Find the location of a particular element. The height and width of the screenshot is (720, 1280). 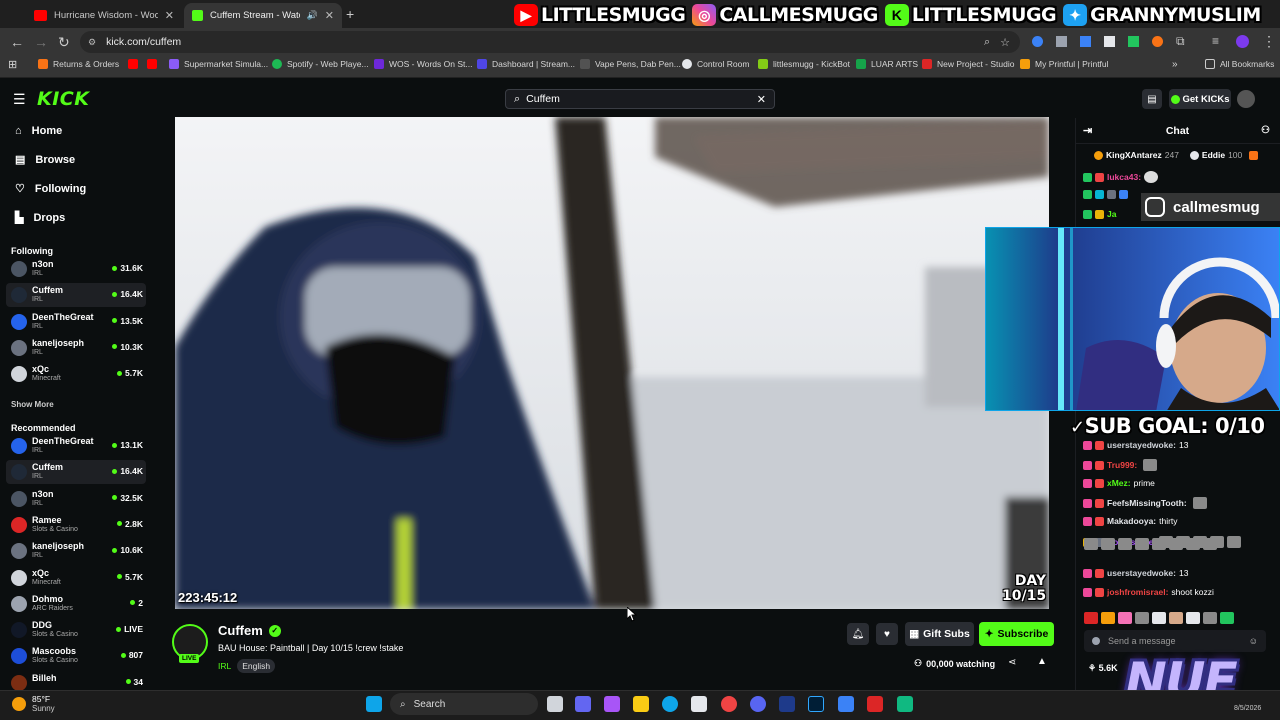

chat-users-icon: ⚇ is located at coordinates (1265, 130).